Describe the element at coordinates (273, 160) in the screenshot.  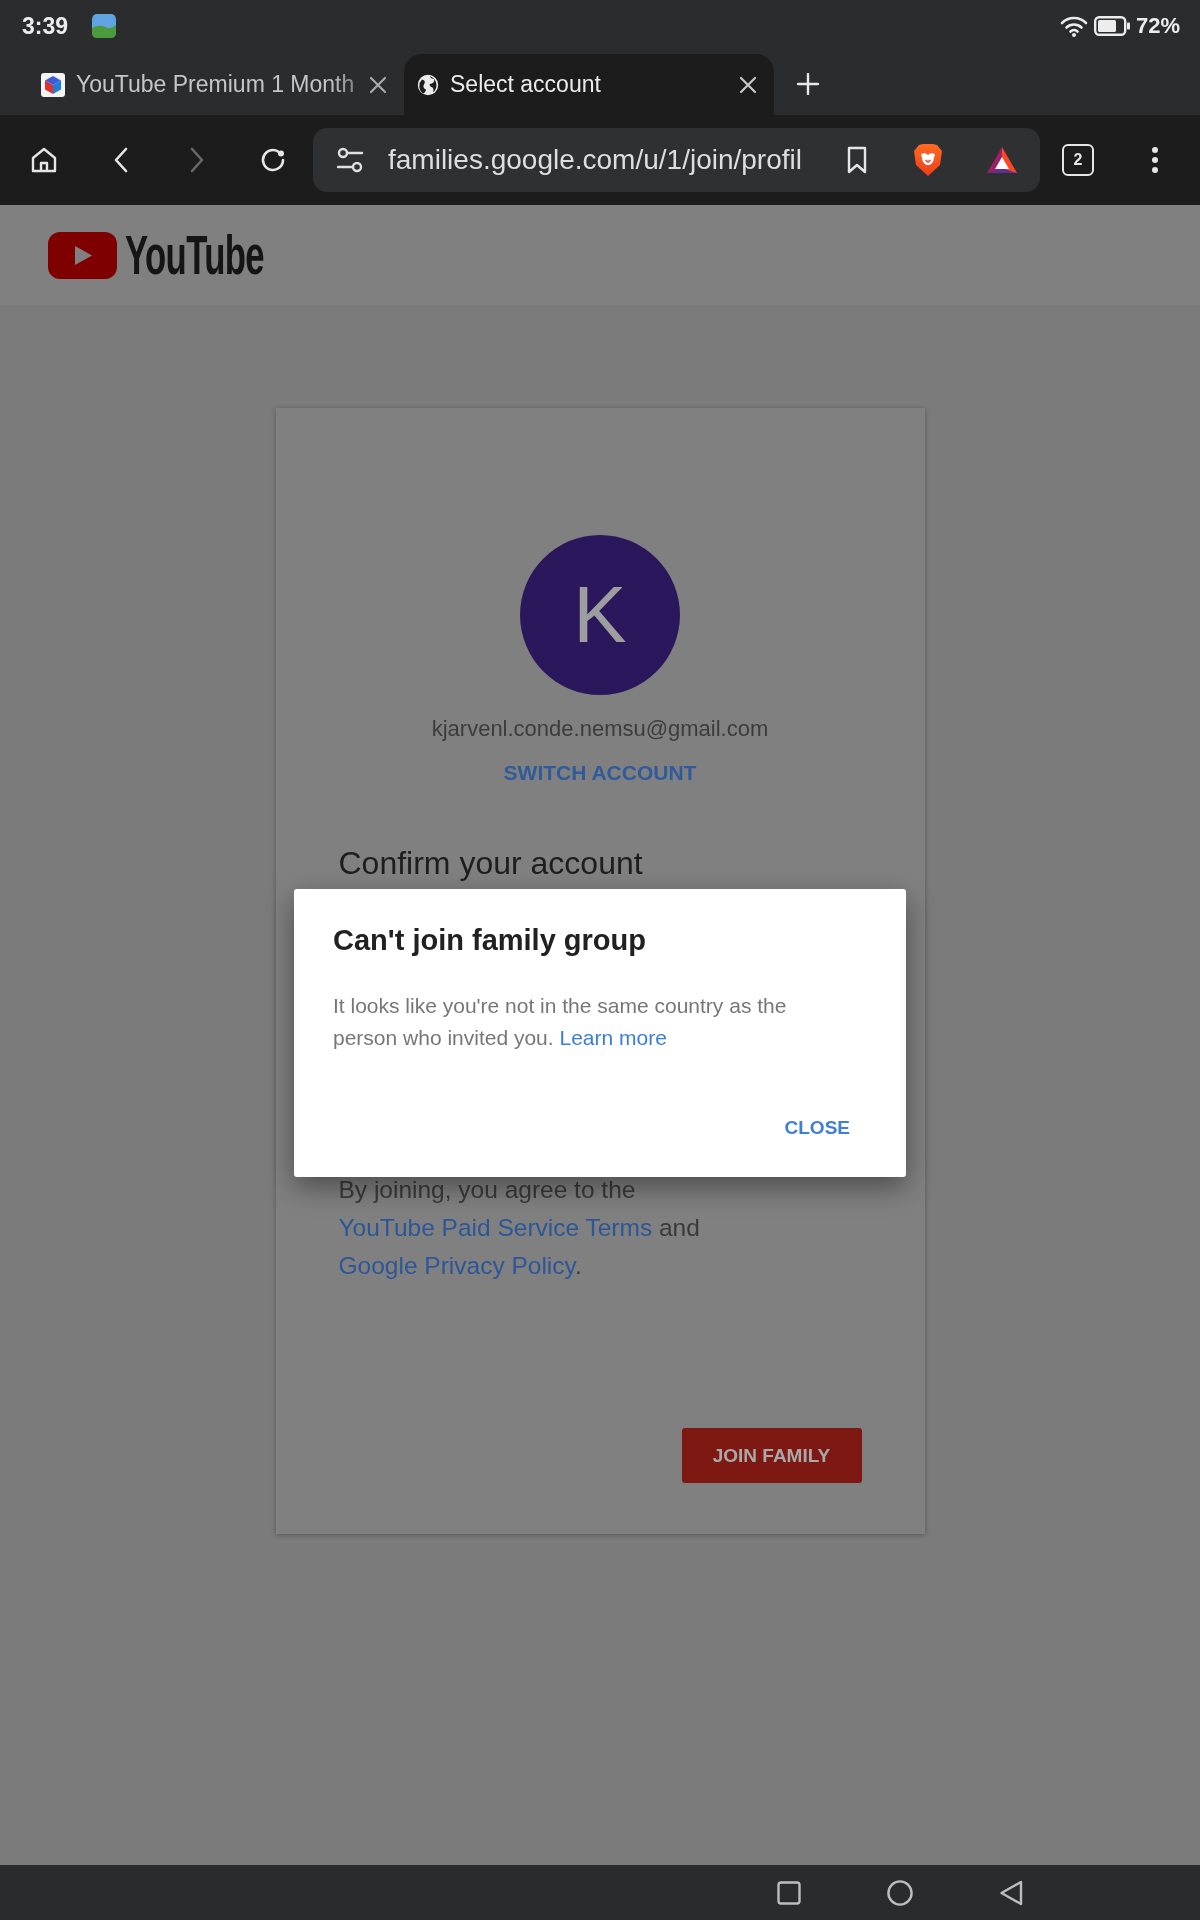
I see `reload-icon` at that location.